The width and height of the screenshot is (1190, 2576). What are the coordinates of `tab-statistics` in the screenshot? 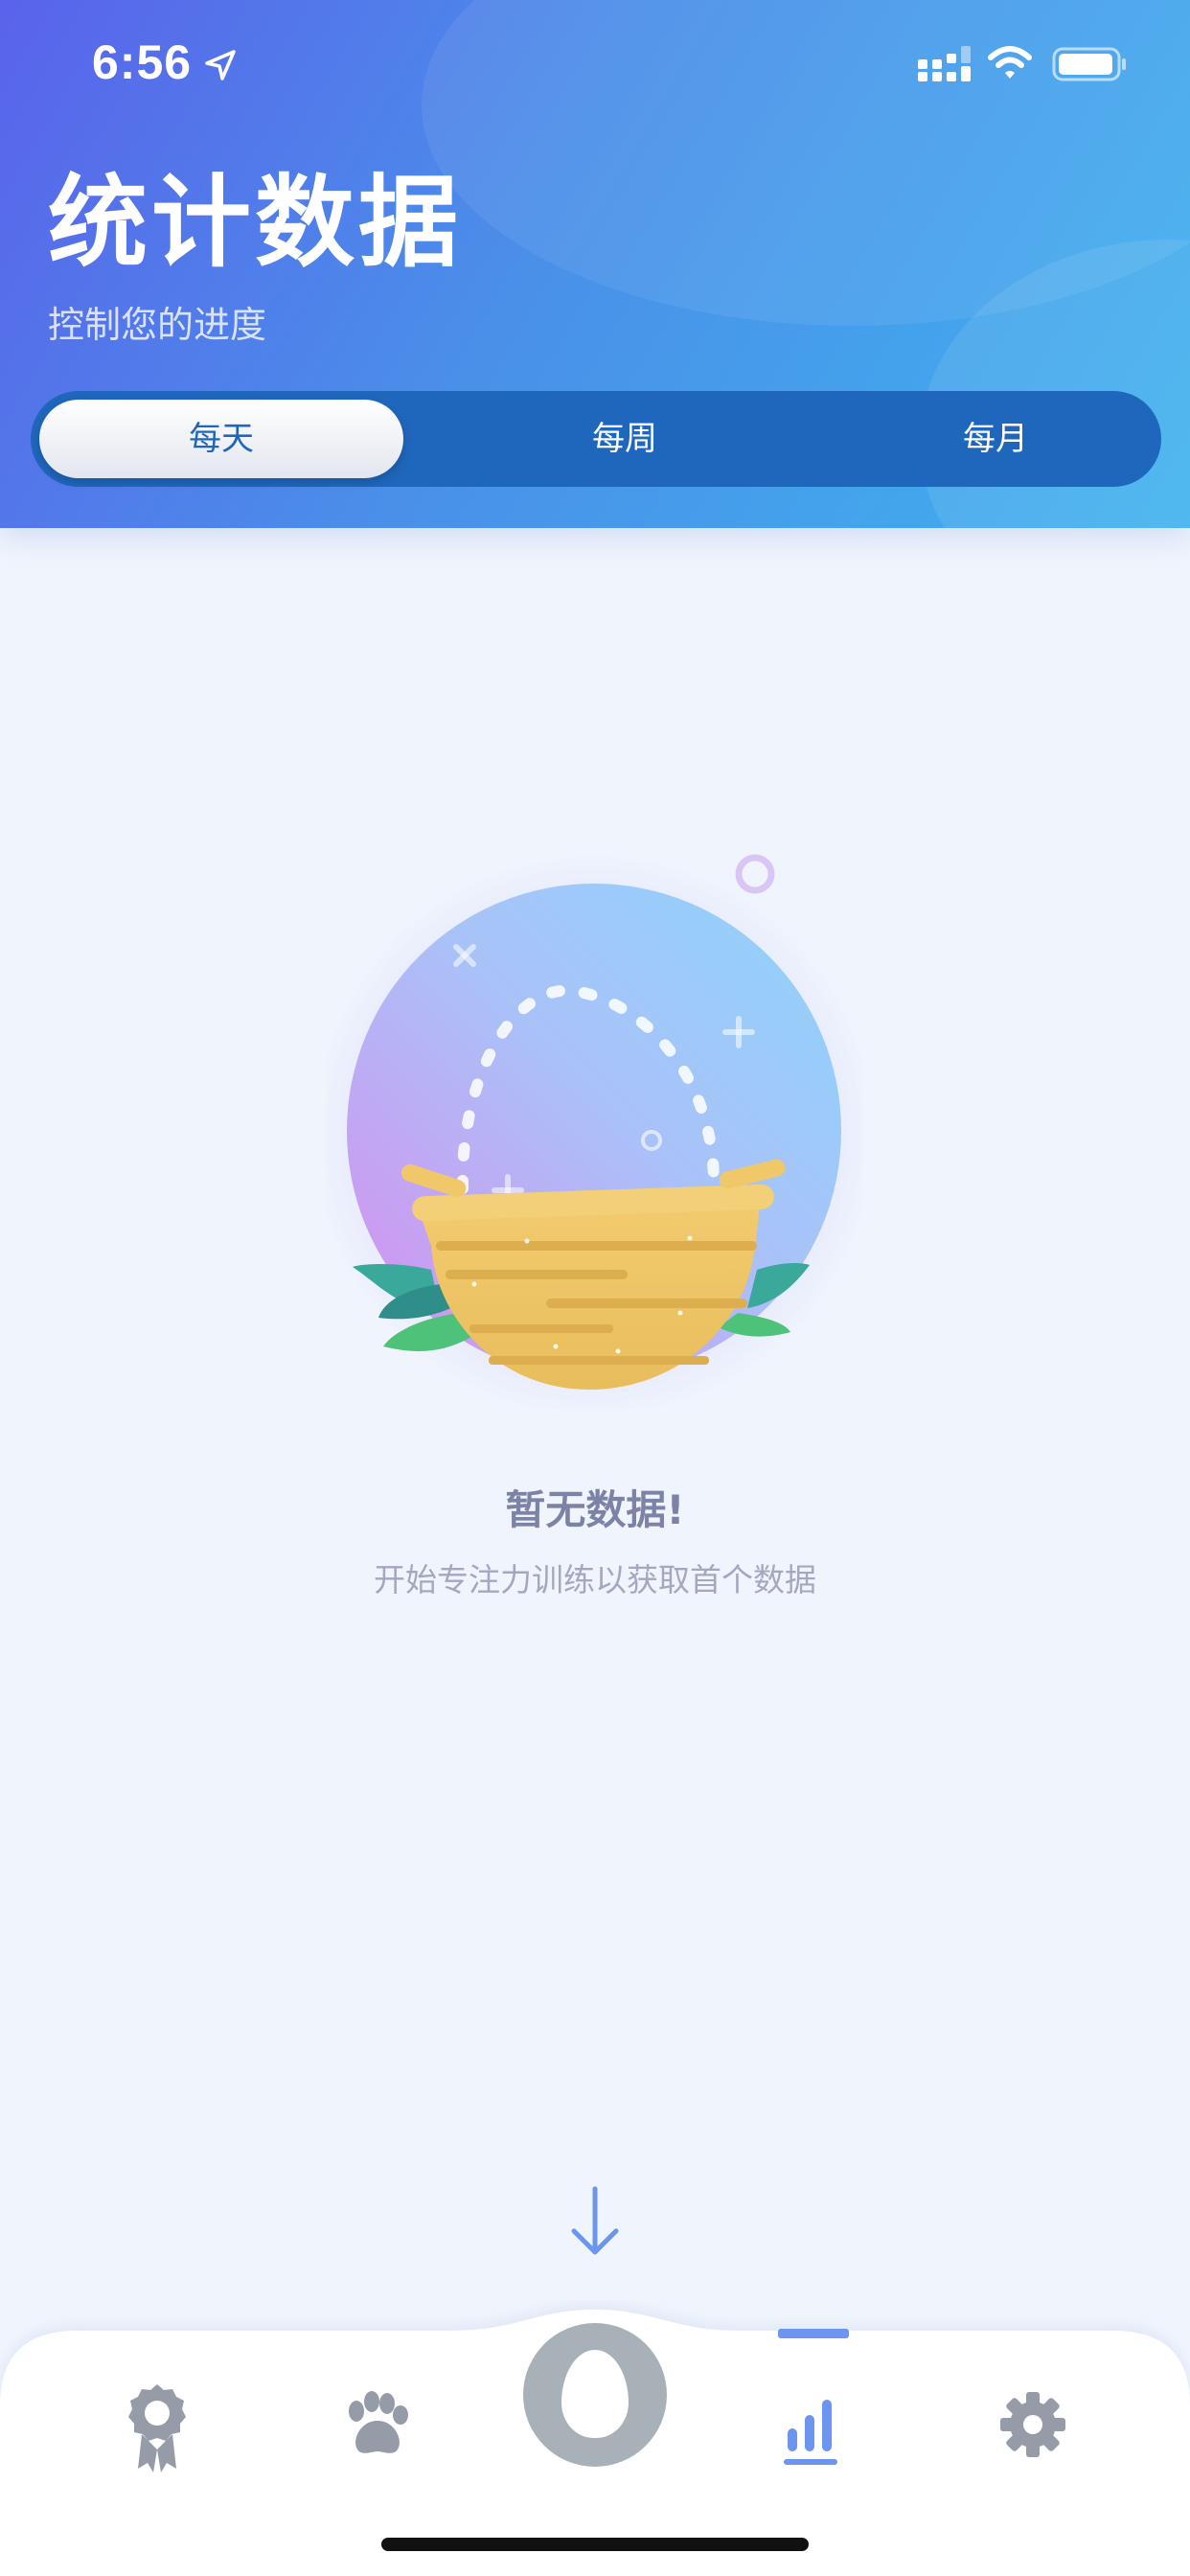 It's located at (812, 2424).